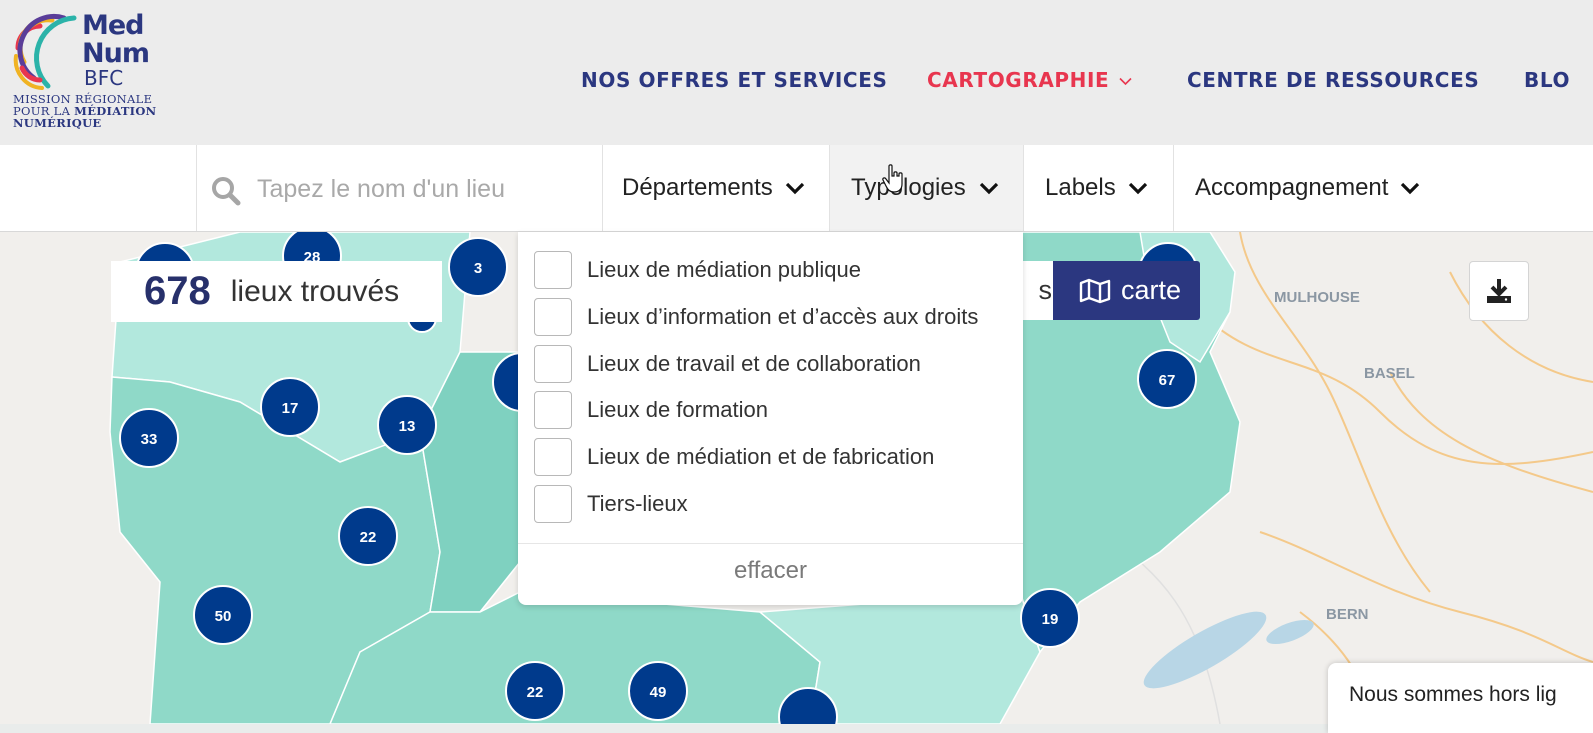  I want to click on nav-cartographie: CARTOGRAPHIE, so click(1029, 80).